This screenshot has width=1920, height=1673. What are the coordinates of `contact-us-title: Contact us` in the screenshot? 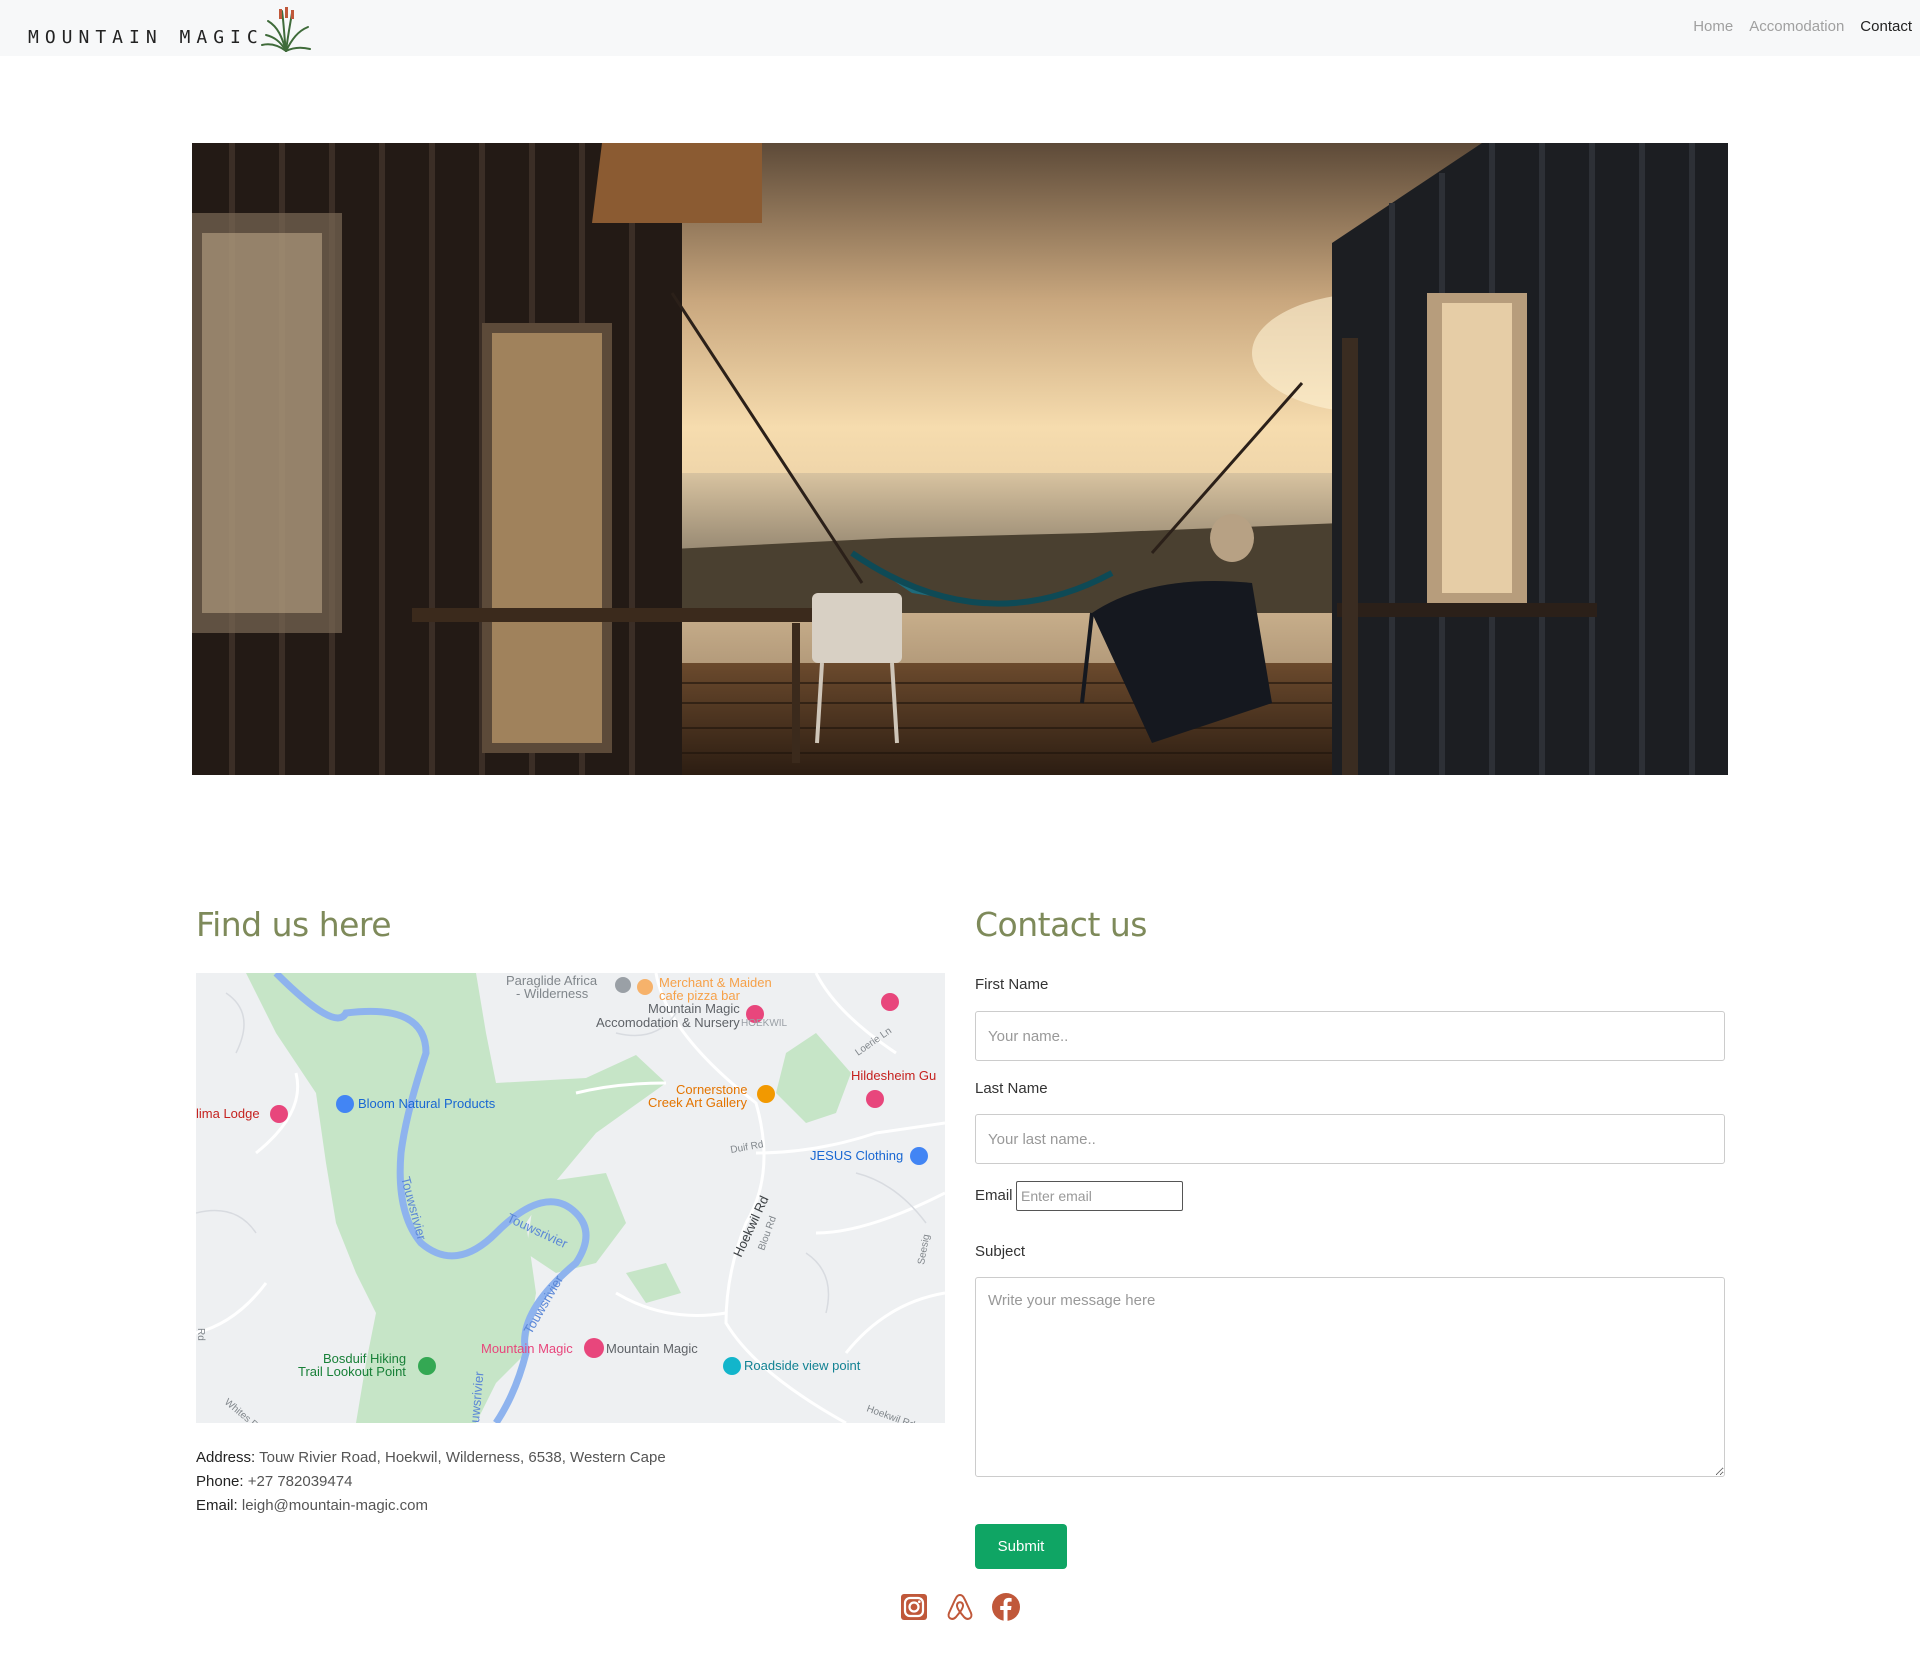 It's located at (1061, 924).